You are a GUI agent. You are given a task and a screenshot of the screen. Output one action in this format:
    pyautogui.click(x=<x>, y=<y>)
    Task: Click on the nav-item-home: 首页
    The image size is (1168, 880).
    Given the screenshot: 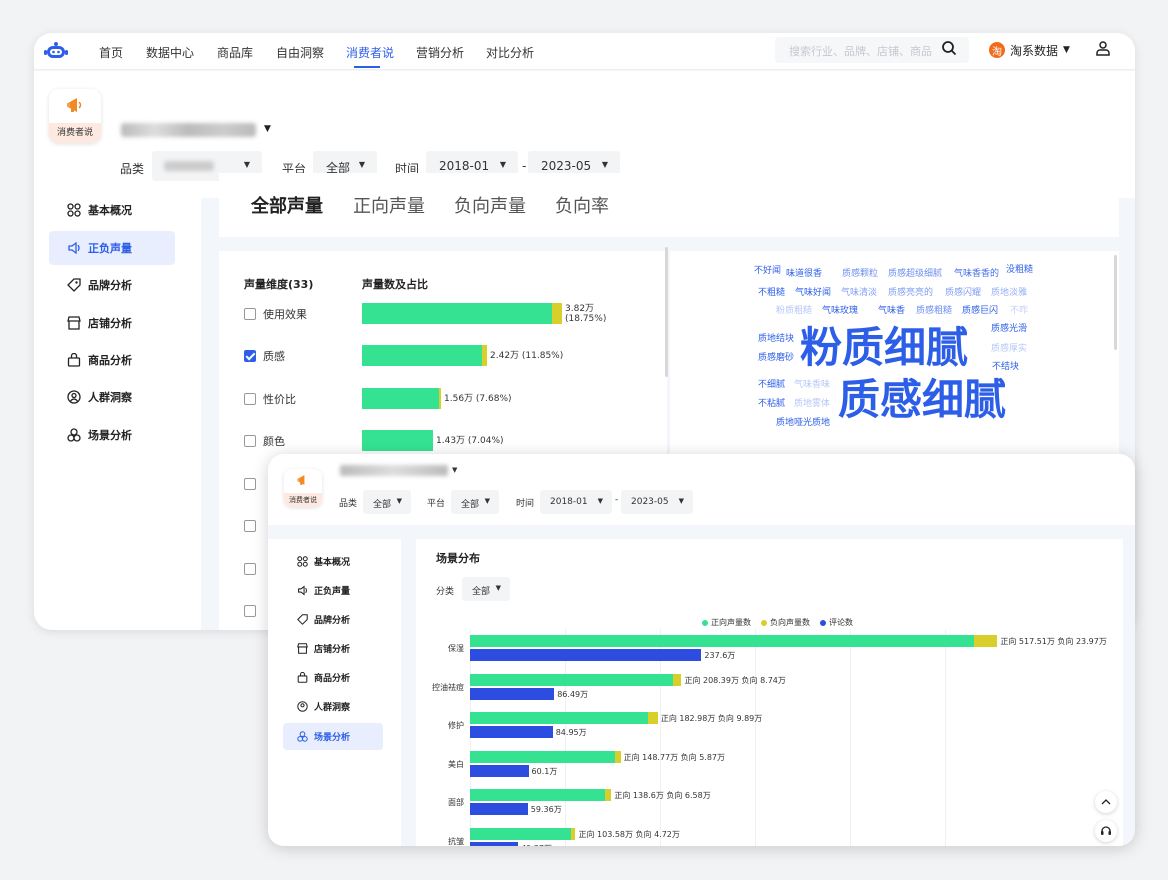 What is the action you would take?
    pyautogui.click(x=111, y=52)
    